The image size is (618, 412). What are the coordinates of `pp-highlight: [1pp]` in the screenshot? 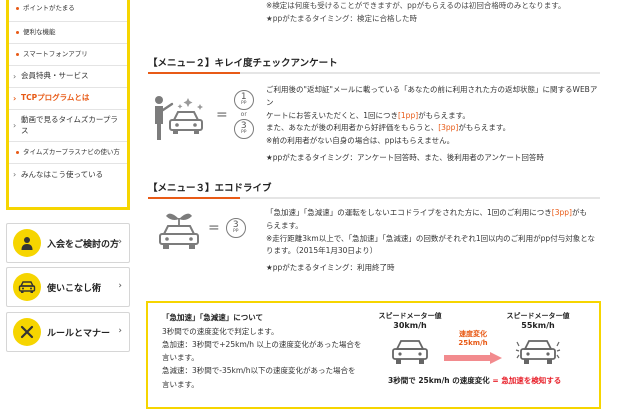 It's located at (408, 115).